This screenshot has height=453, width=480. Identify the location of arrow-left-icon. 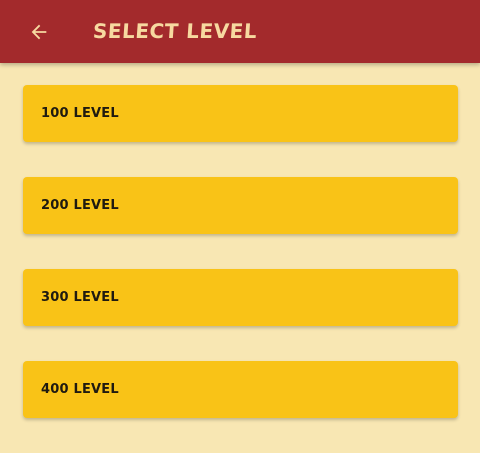
(39, 32).